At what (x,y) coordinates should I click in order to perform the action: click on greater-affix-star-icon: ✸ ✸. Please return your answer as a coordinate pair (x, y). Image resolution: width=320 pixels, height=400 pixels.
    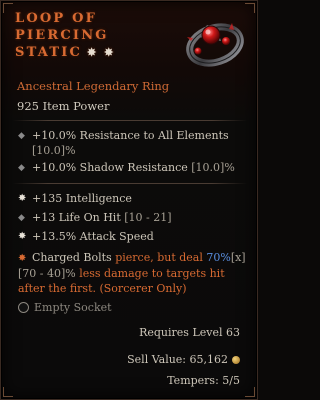
    Looking at the image, I should click on (101, 52).